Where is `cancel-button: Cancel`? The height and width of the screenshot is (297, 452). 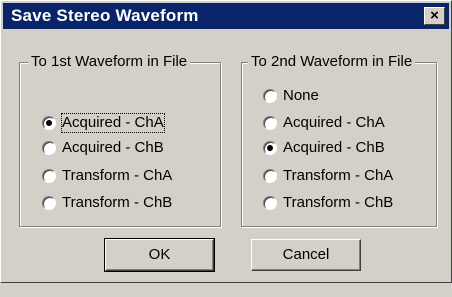
cancel-button: Cancel is located at coordinates (306, 255).